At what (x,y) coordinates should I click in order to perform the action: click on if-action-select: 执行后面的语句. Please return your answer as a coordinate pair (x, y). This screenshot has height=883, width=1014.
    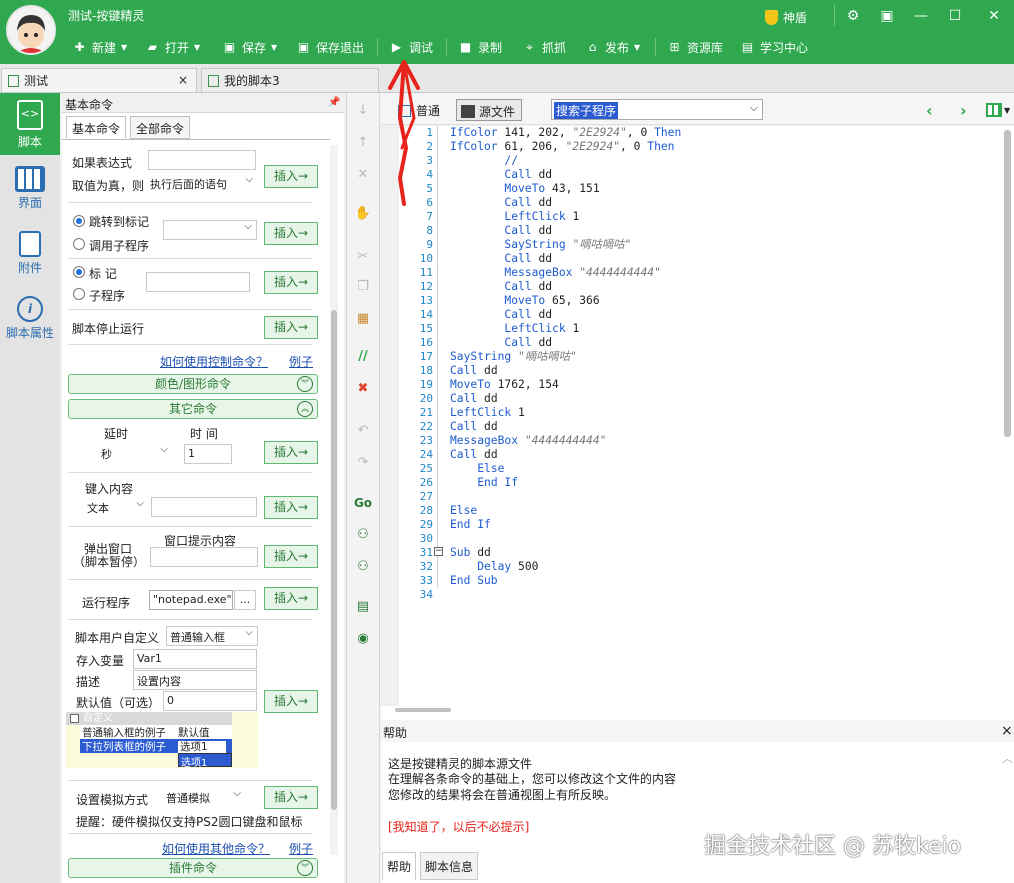
    Looking at the image, I should click on (202, 184).